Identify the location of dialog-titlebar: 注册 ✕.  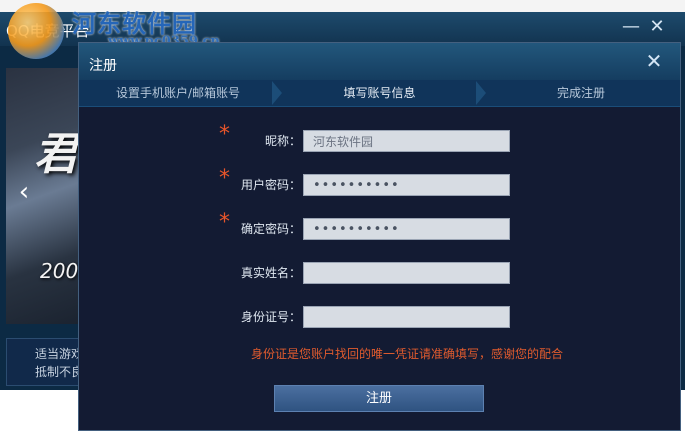
(379, 61).